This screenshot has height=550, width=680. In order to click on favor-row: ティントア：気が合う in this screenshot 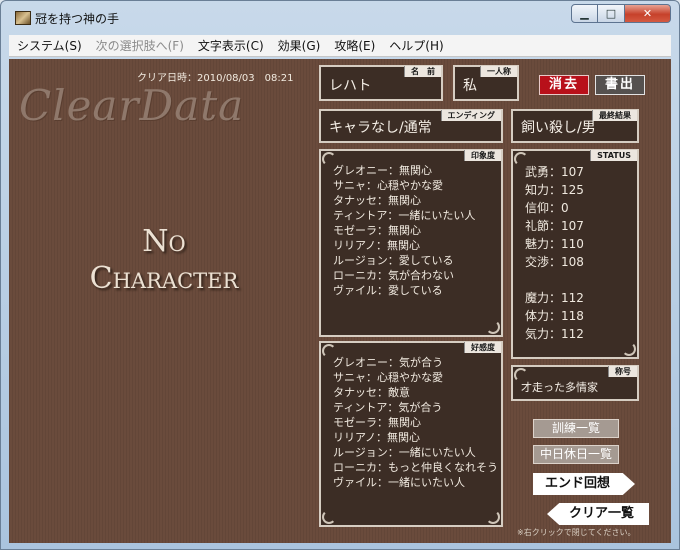, I will do `click(388, 407)`.